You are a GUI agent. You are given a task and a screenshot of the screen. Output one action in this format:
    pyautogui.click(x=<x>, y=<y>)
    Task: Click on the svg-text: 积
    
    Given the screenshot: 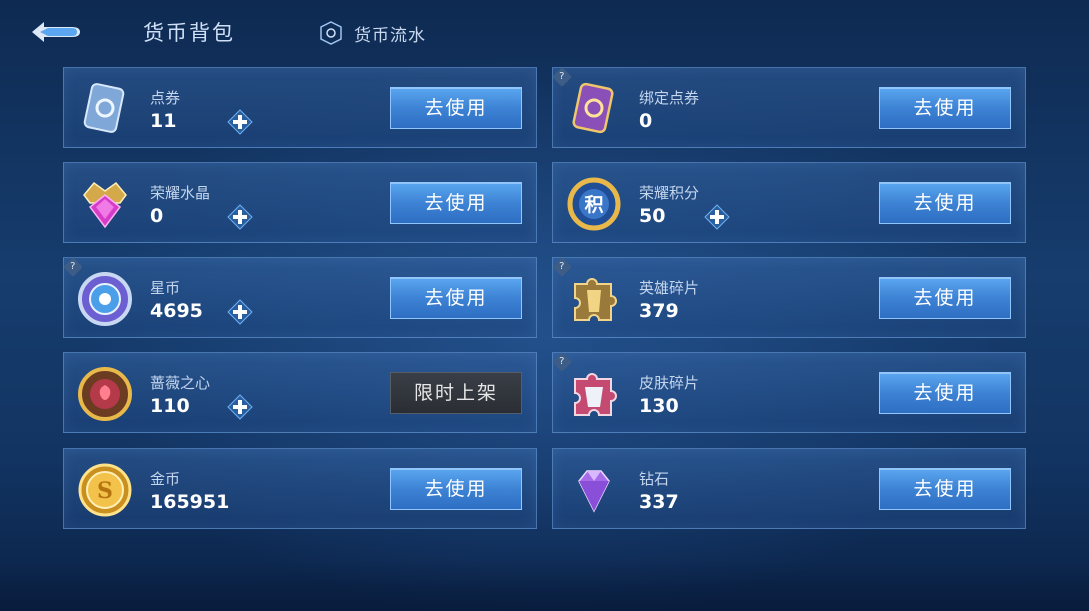 What is the action you would take?
    pyautogui.click(x=593, y=205)
    